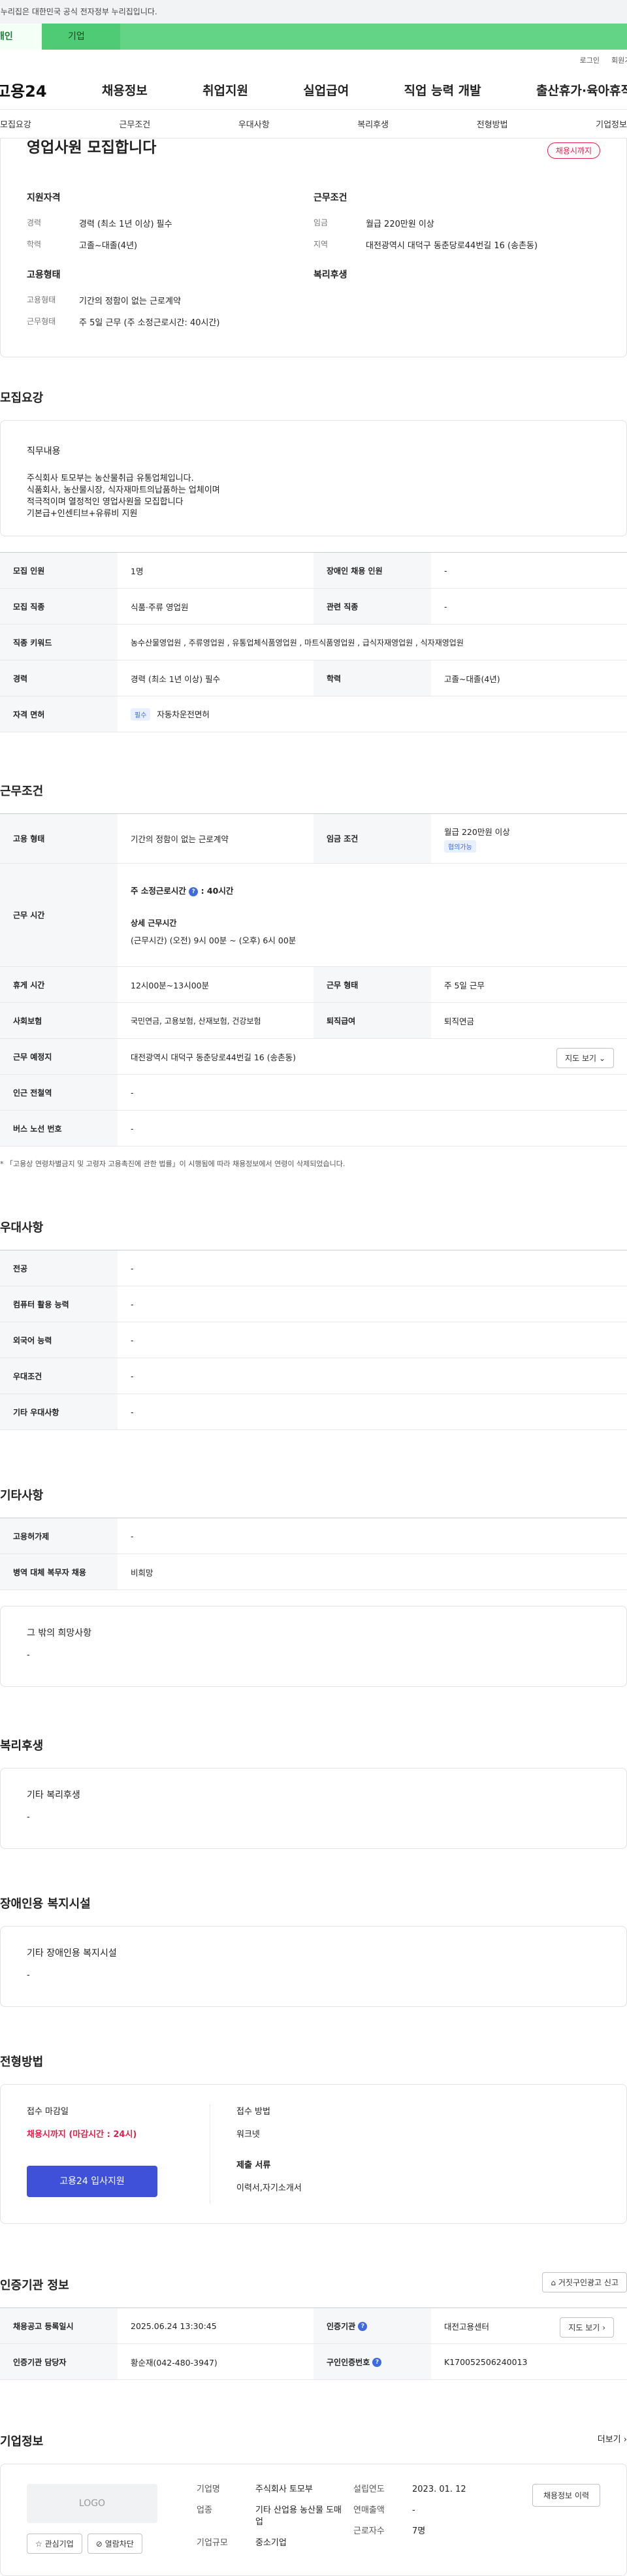  I want to click on company-logo: LOGO, so click(92, 2503).